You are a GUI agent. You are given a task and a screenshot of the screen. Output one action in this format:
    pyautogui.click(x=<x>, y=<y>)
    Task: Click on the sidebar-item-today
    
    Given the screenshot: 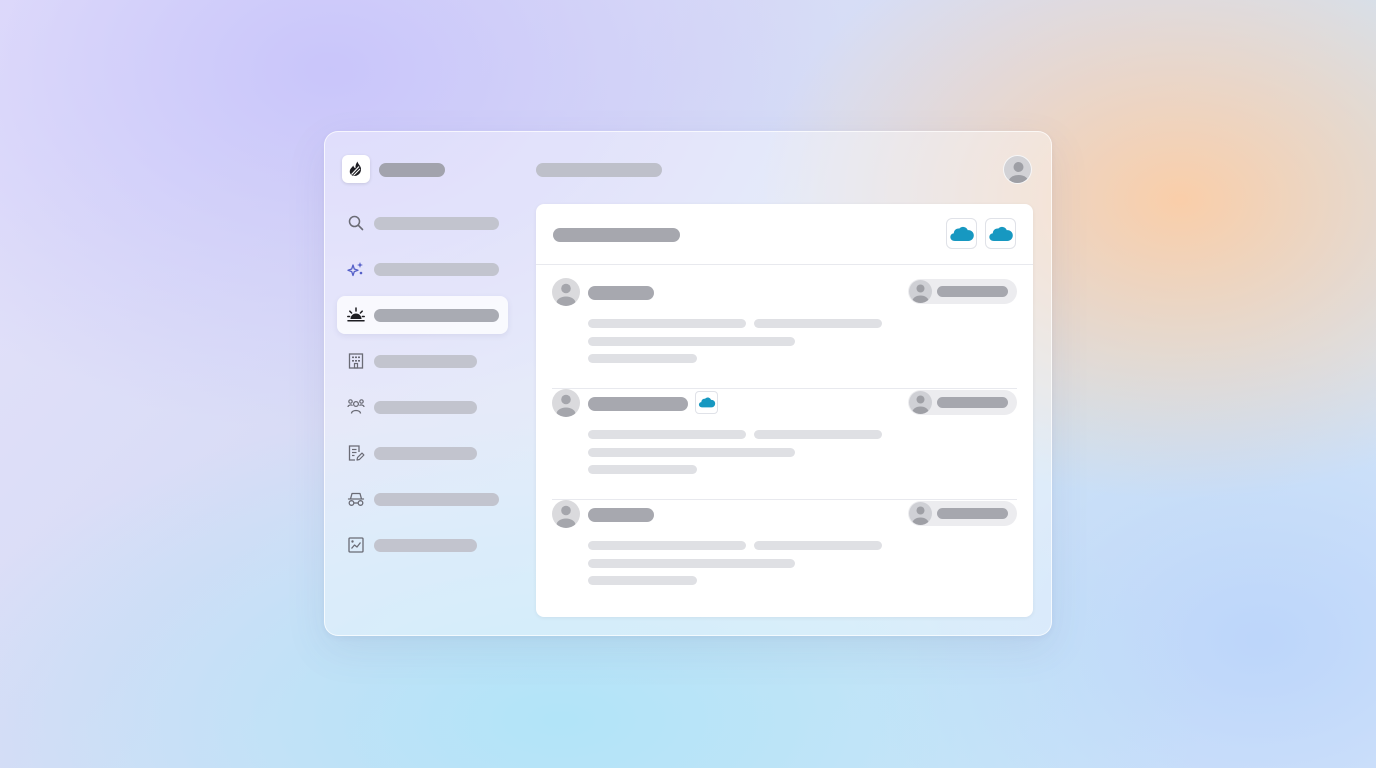 What is the action you would take?
    pyautogui.click(x=422, y=315)
    